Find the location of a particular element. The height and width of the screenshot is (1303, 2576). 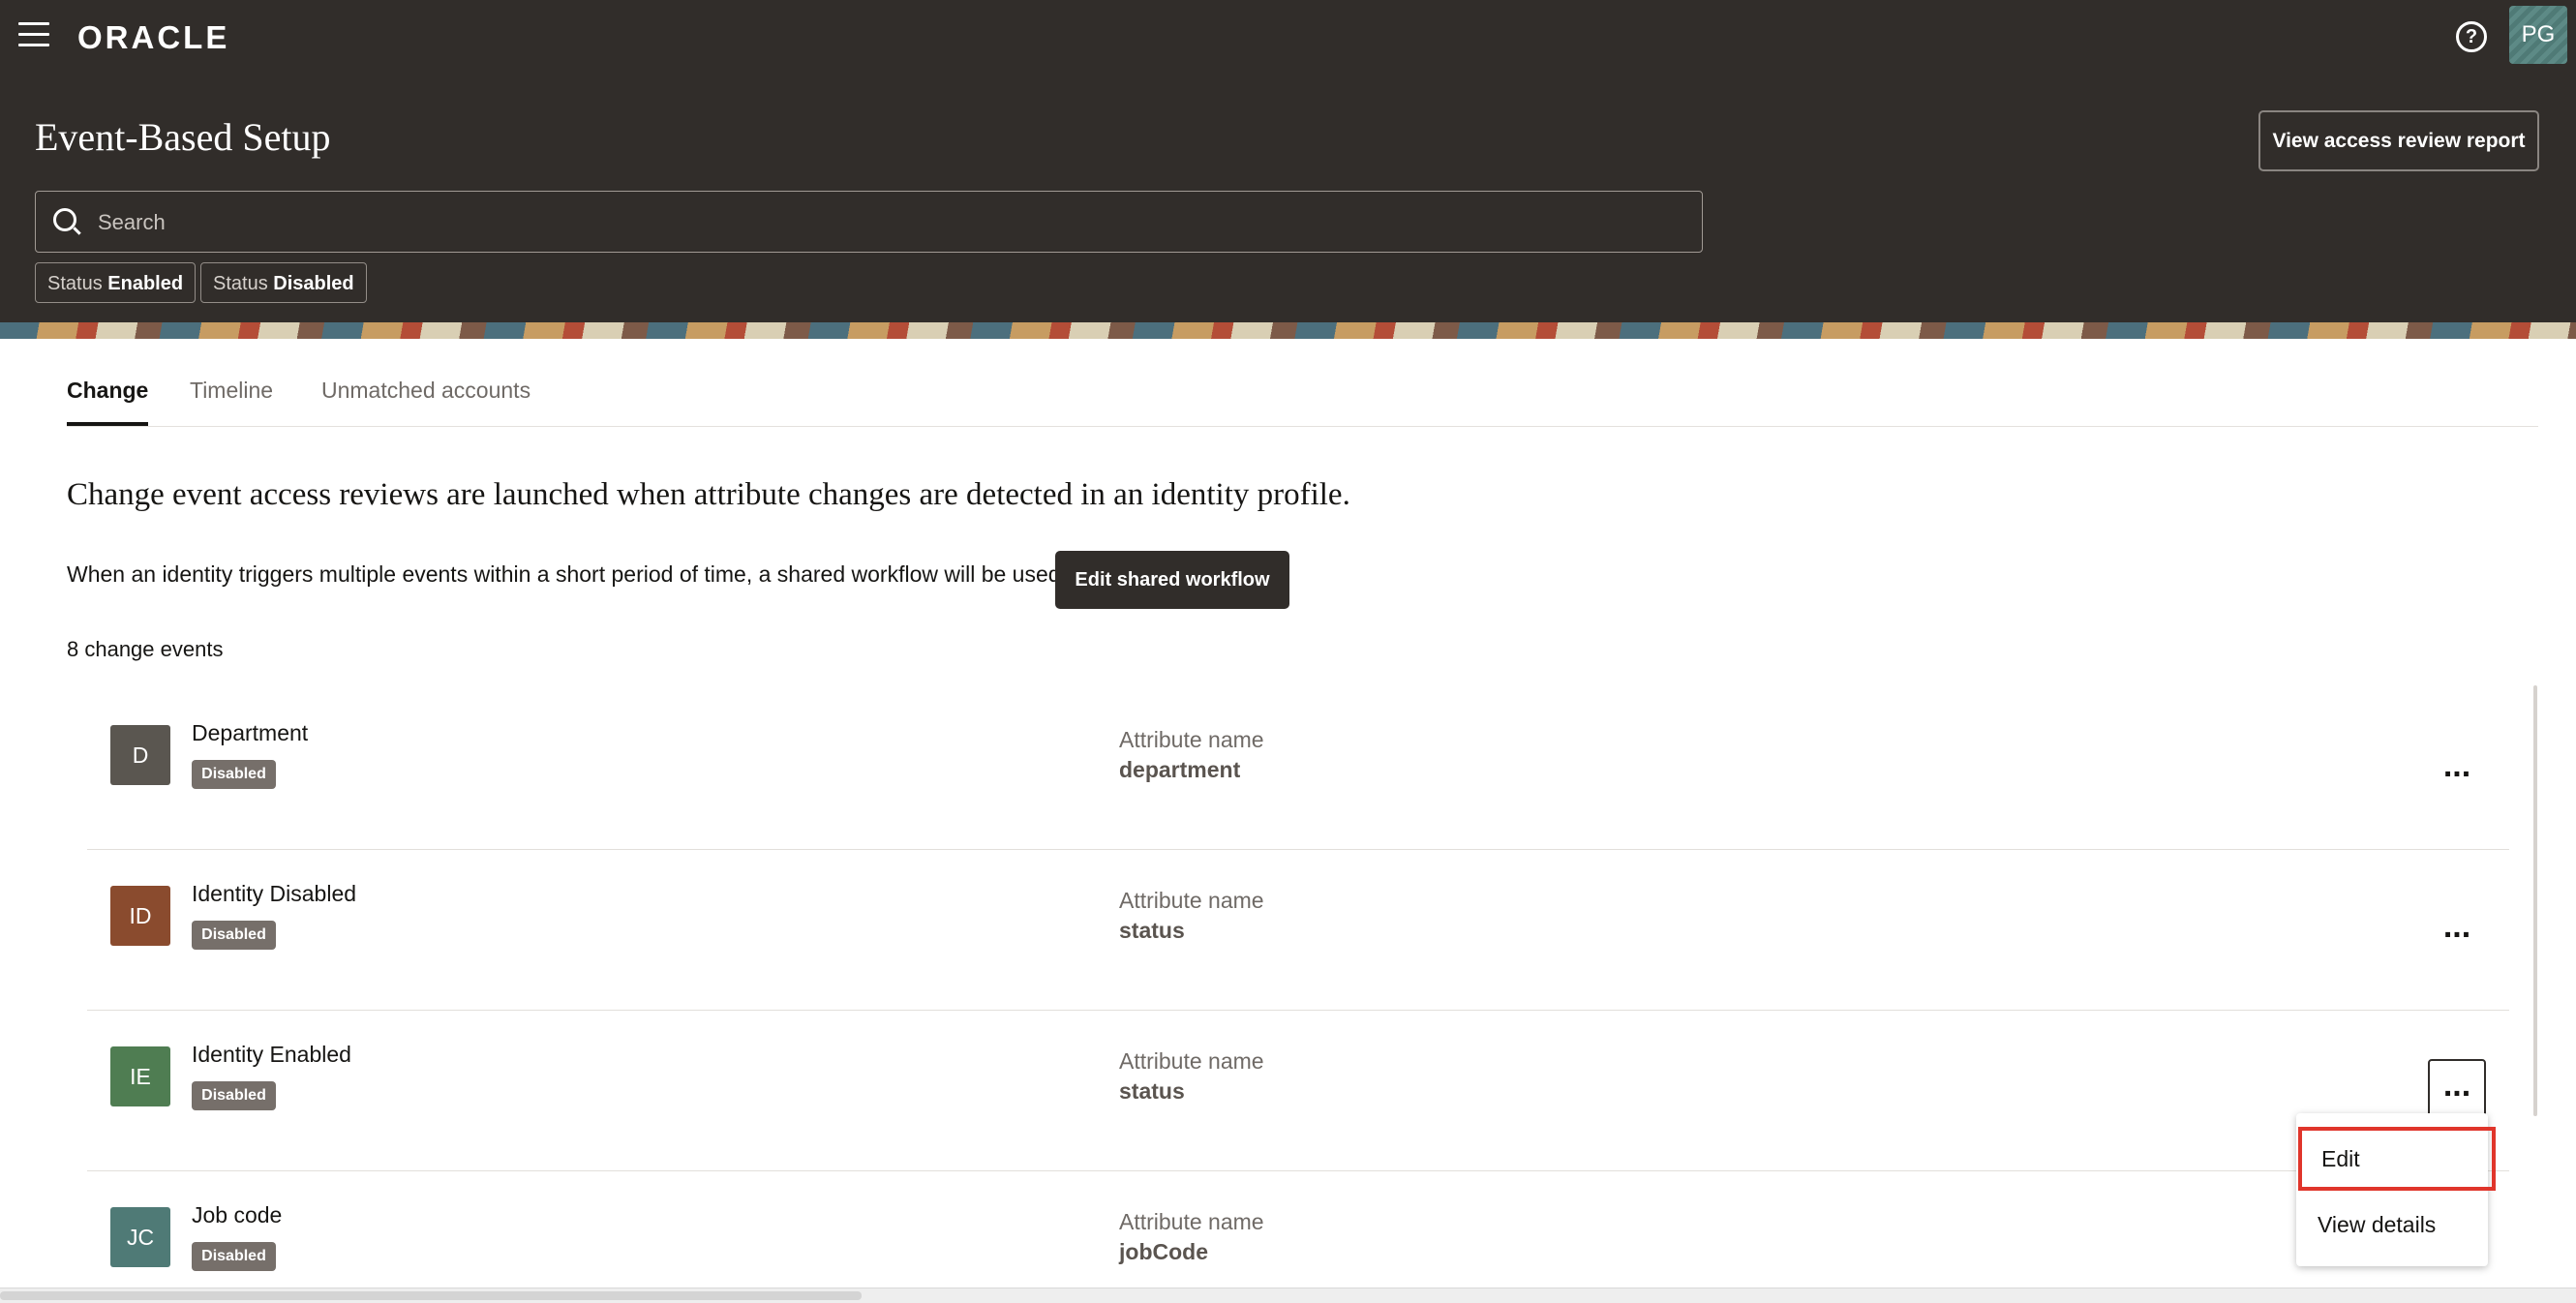

tab-timeline: Timeline is located at coordinates (232, 401).